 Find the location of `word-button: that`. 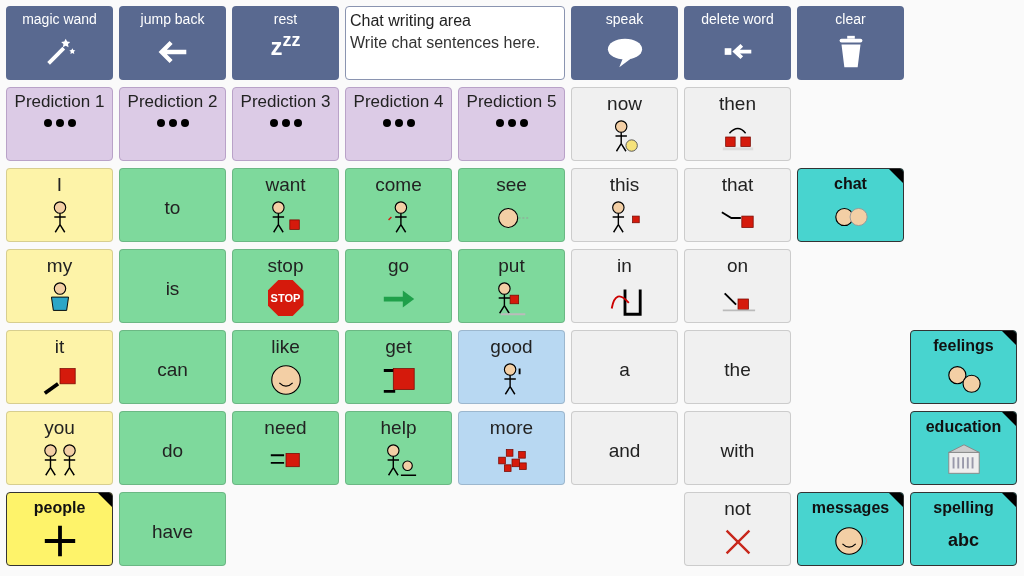

word-button: that is located at coordinates (737, 205).